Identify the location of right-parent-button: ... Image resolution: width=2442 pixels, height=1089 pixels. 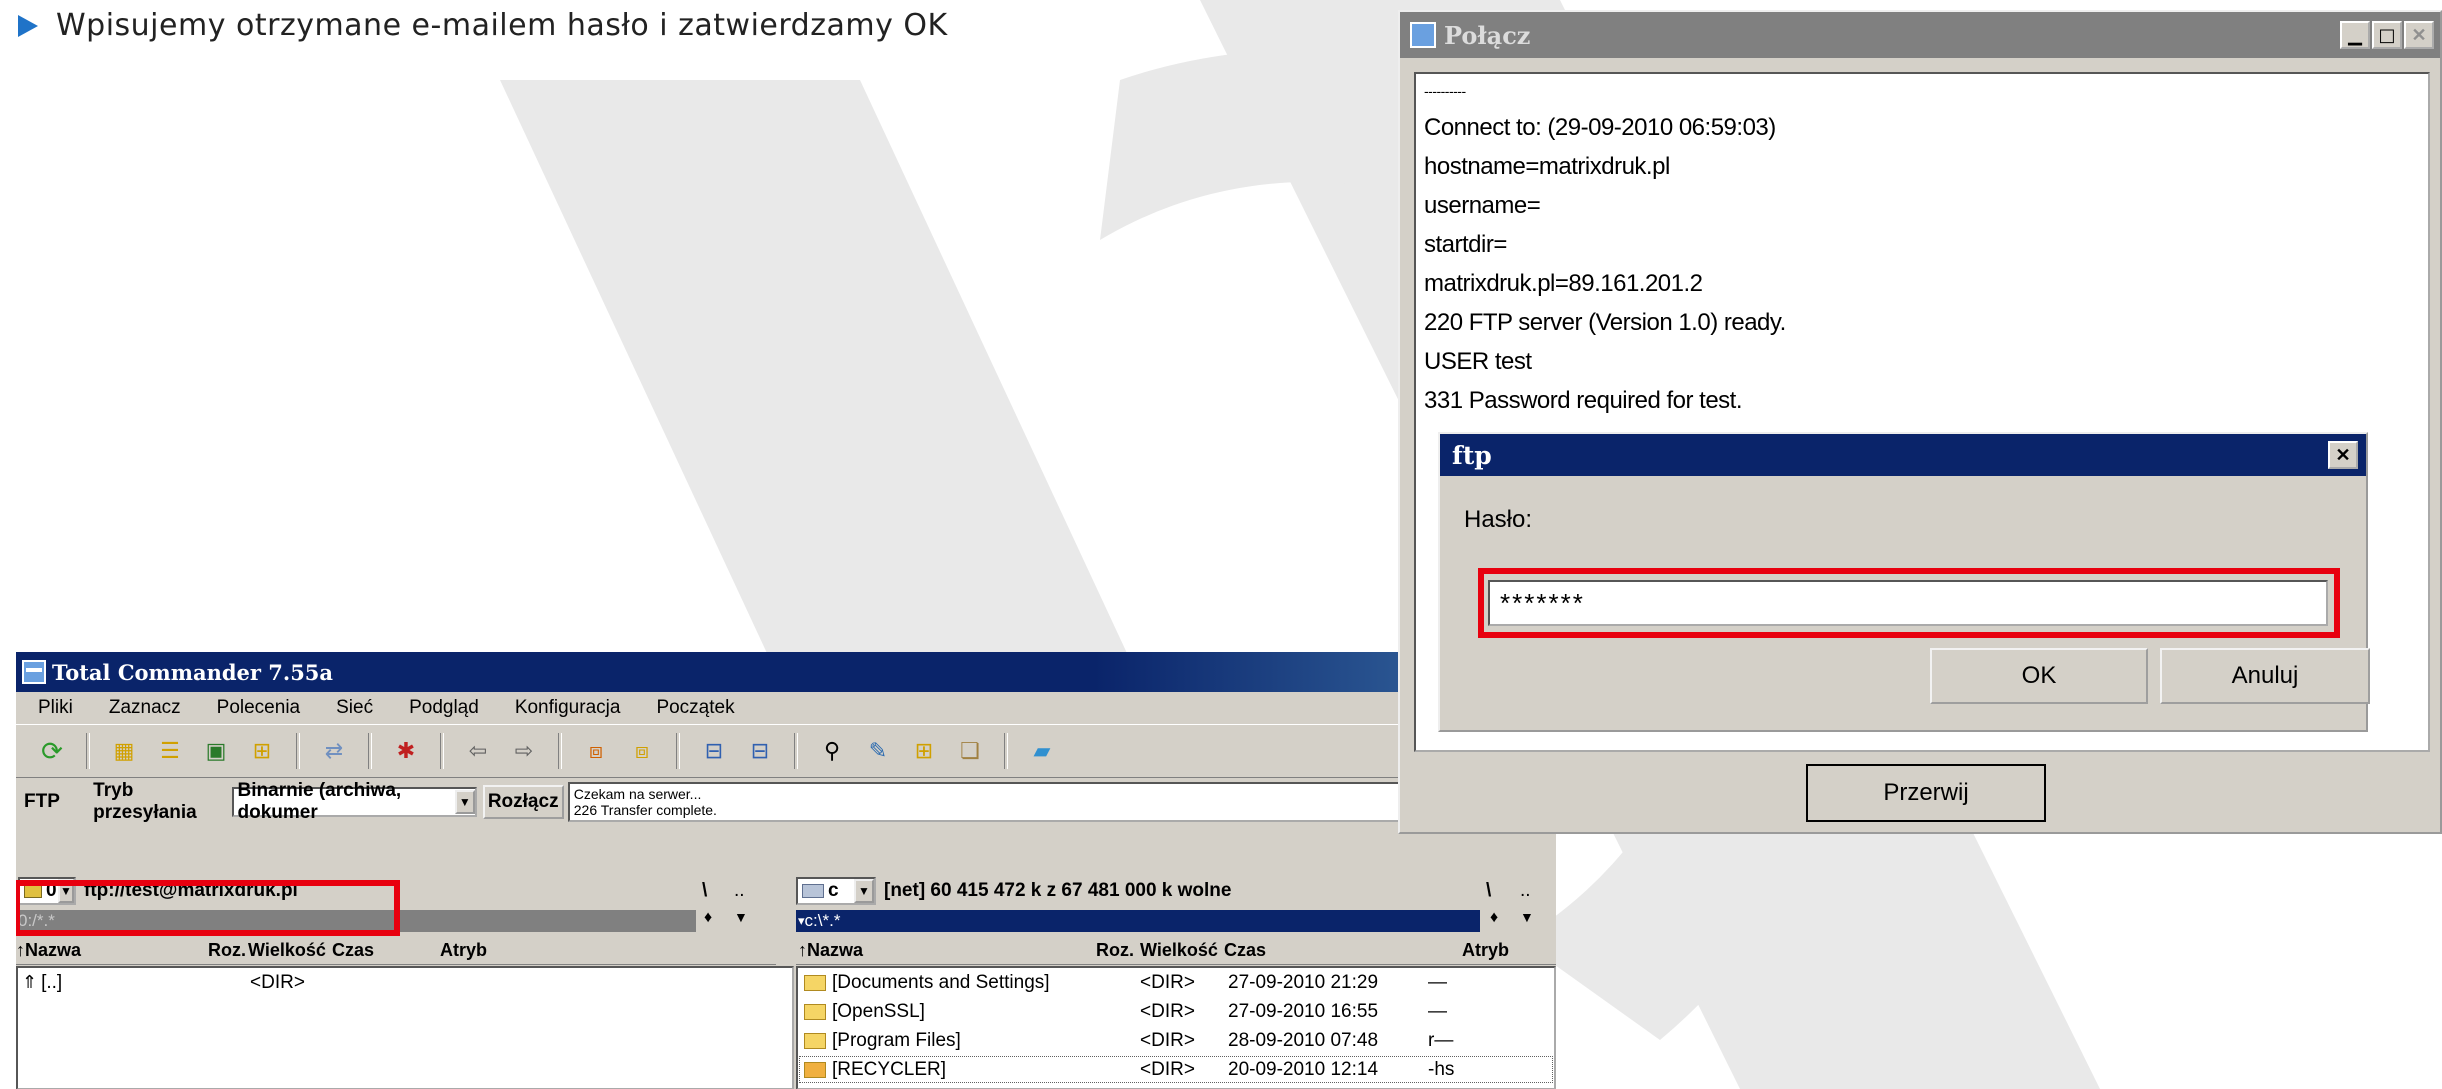
(1525, 891).